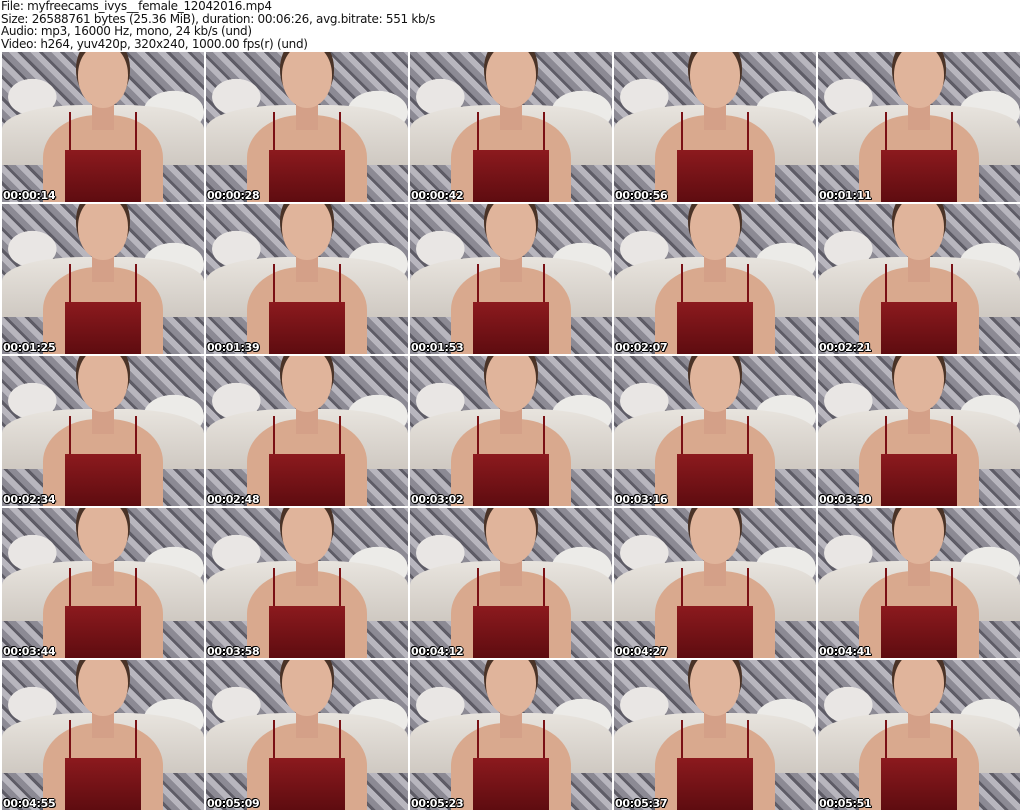 The height and width of the screenshot is (811, 1024). Describe the element at coordinates (29, 803) in the screenshot. I see `timestamp: 00:04:55` at that location.